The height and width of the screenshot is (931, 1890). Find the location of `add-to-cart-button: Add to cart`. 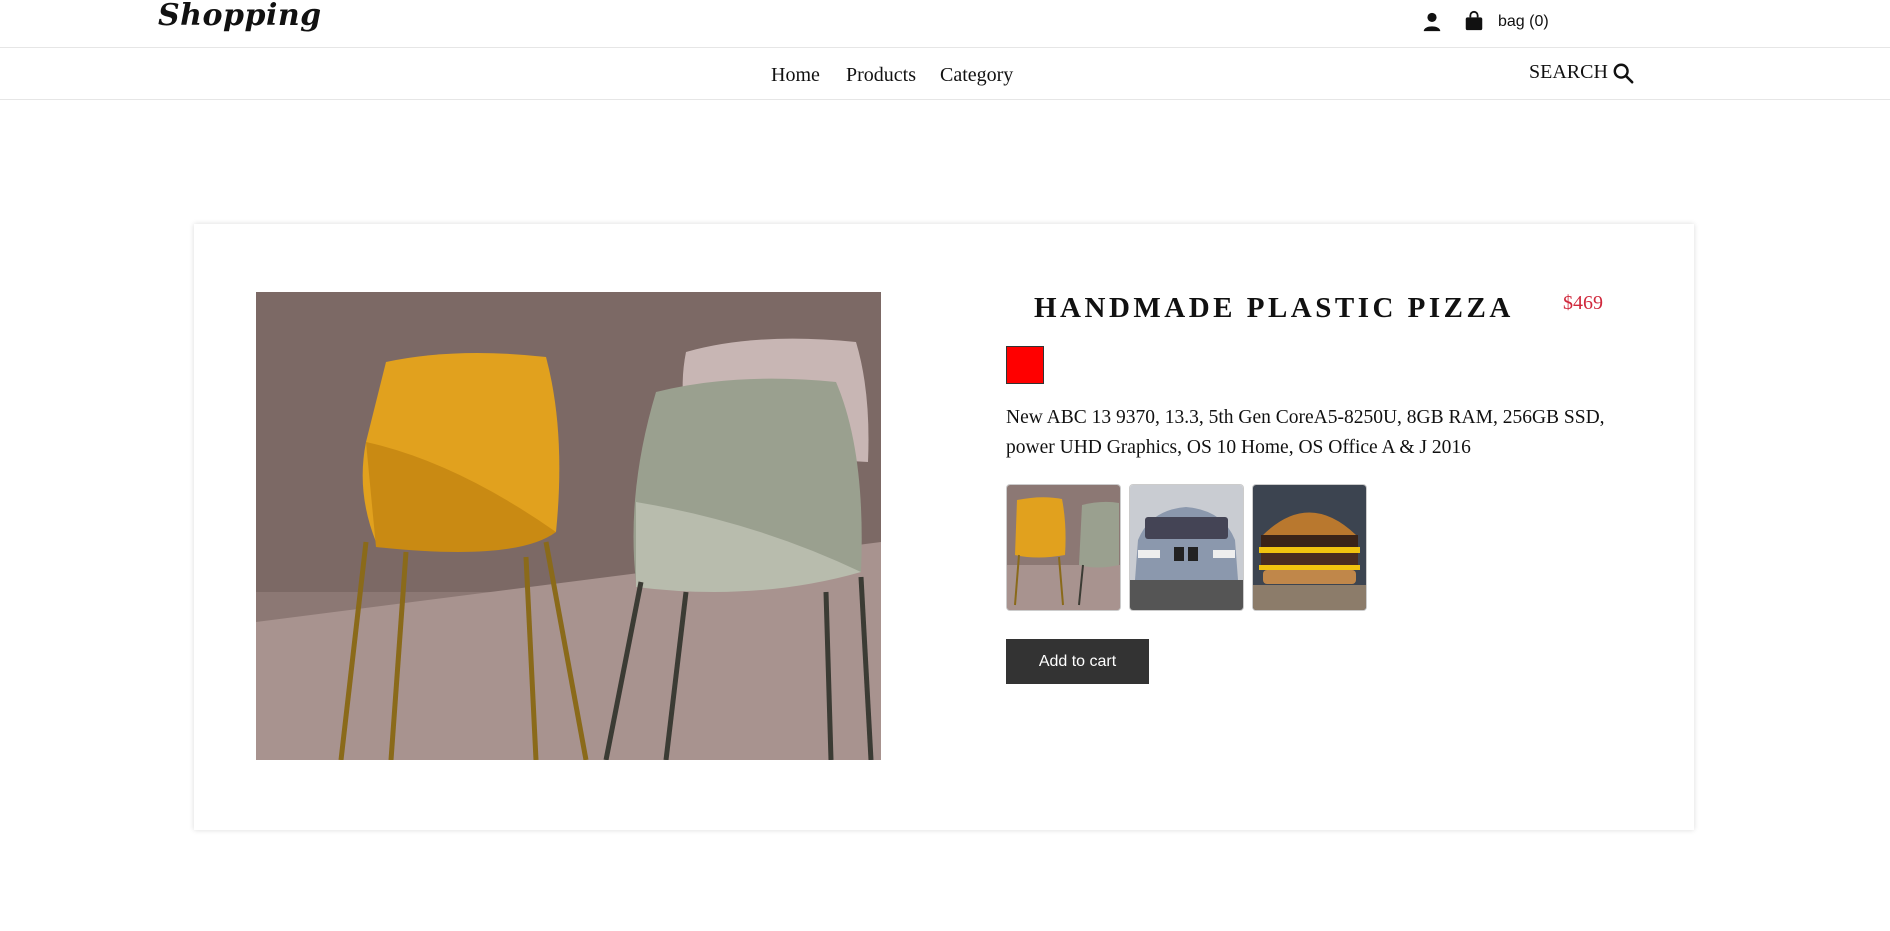

add-to-cart-button: Add to cart is located at coordinates (1077, 661).